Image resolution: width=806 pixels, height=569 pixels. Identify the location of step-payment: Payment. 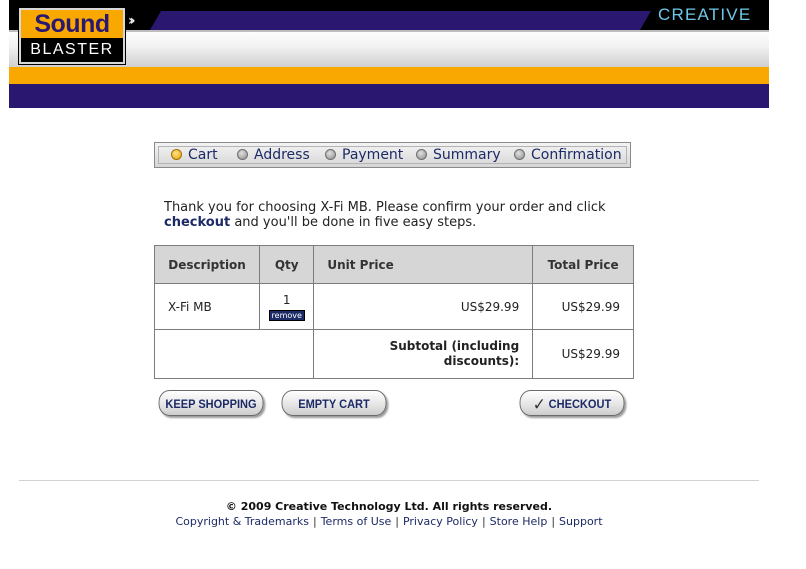
(364, 155).